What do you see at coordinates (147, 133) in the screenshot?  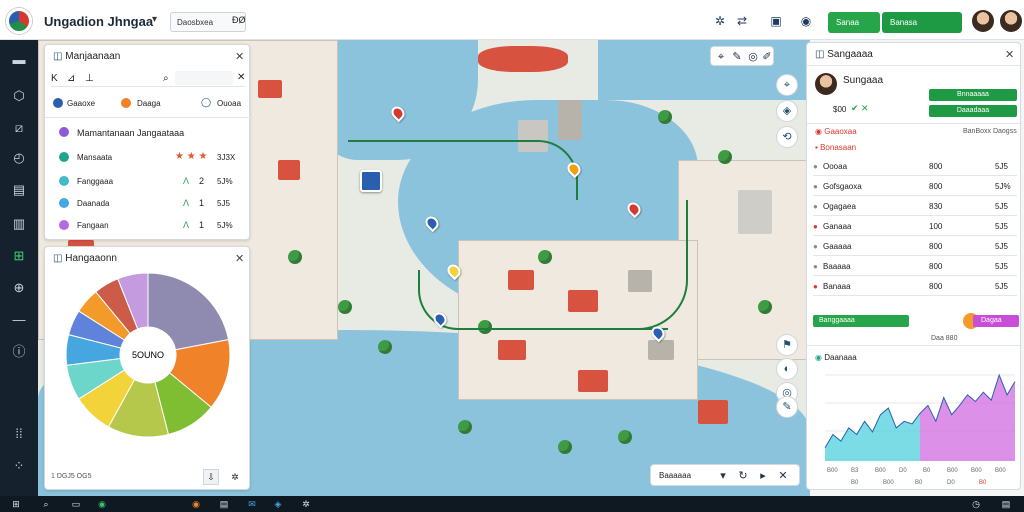 I see `list-heading: Mamantanaan Jangaataaa` at bounding box center [147, 133].